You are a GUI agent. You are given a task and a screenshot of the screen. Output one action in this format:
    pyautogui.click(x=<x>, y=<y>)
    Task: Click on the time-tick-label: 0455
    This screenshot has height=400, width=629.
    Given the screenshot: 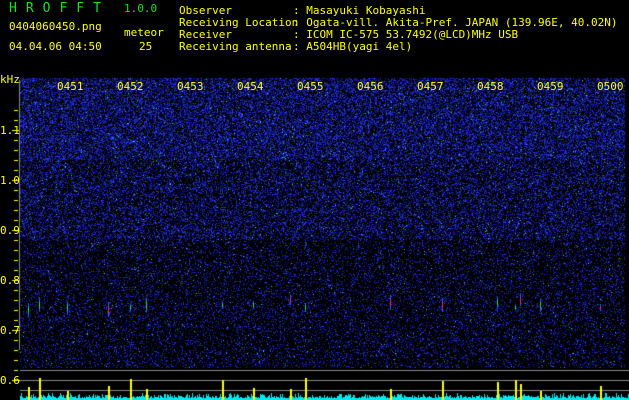 What is the action you would take?
    pyautogui.click(x=310, y=86)
    